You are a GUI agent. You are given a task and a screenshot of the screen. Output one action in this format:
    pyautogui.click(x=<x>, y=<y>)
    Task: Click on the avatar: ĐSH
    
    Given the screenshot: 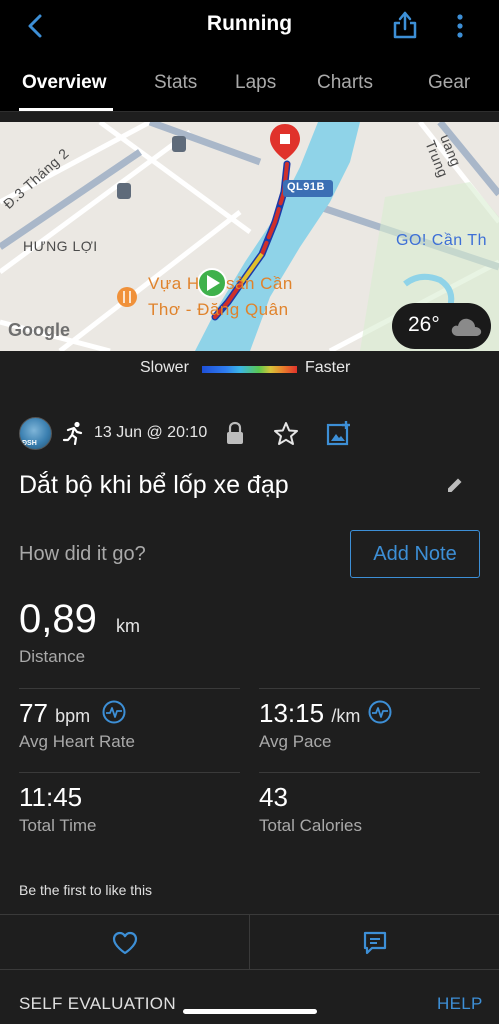 What is the action you would take?
    pyautogui.click(x=35, y=433)
    